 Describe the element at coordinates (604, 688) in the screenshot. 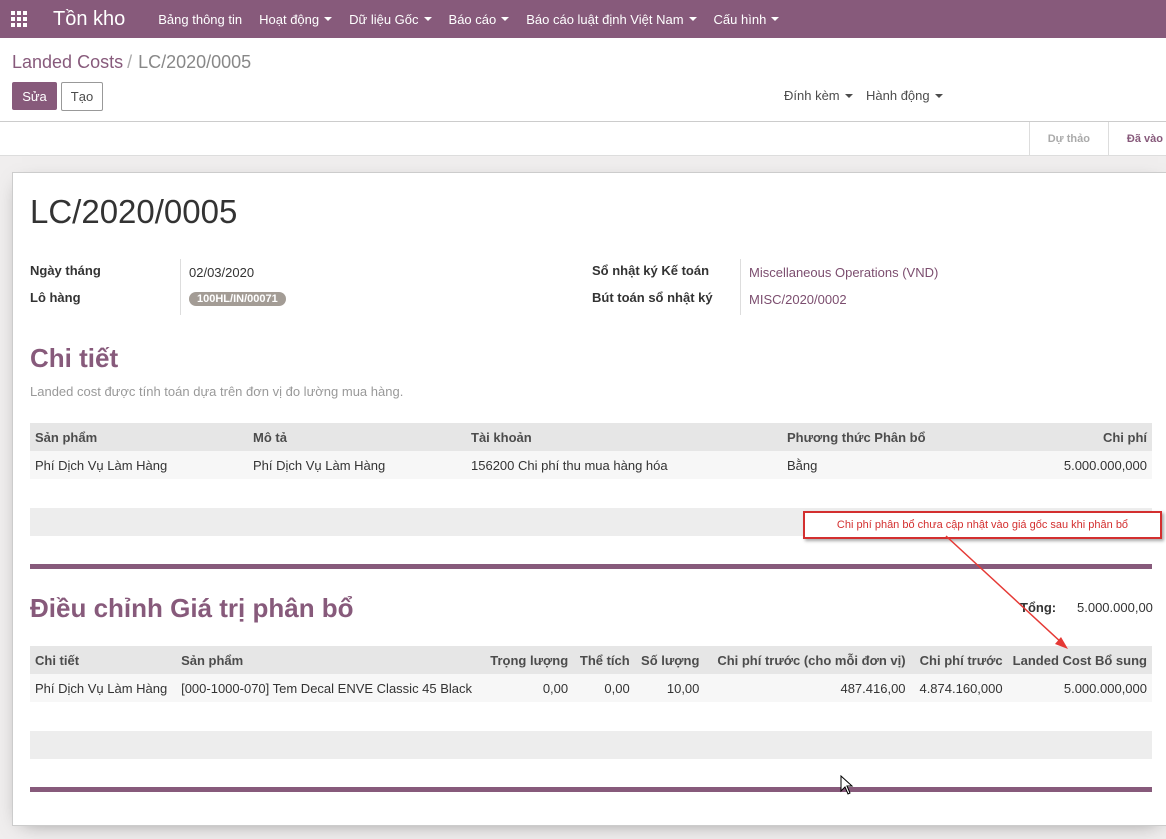

I see `cell-volume: 0,00` at that location.